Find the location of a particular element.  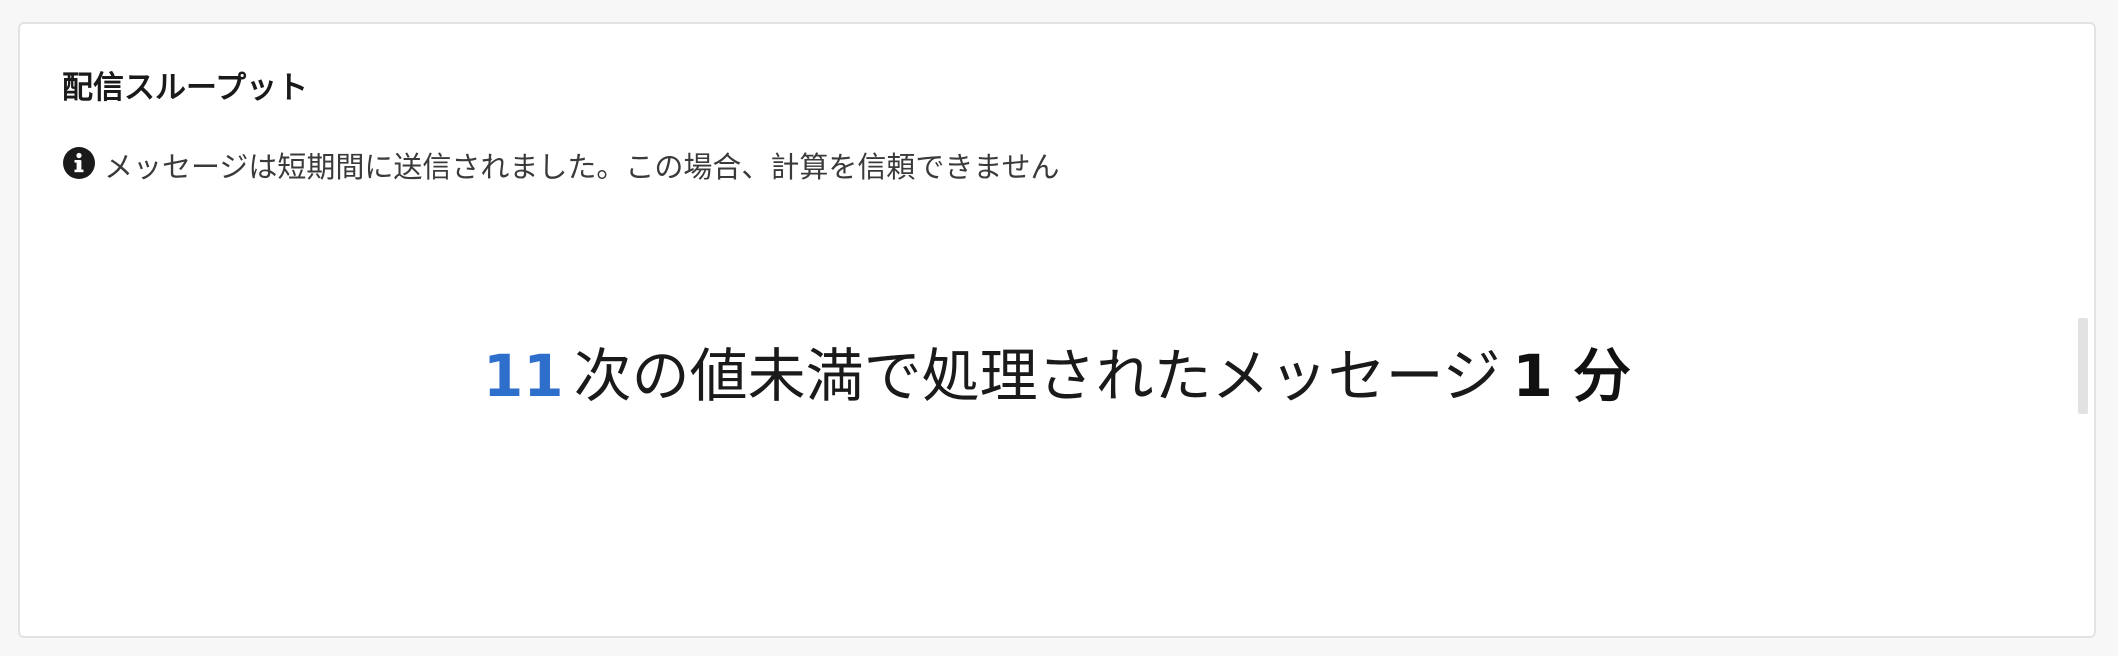

notice-text: メッセージは短期間に送信されました。この場合、計算を信頼できません is located at coordinates (582, 167).